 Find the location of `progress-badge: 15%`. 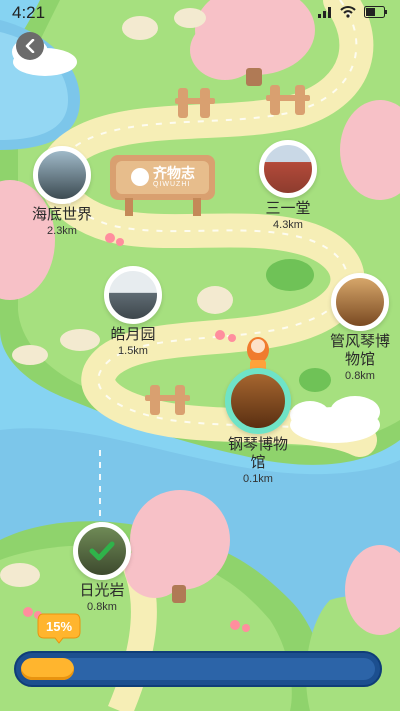

progress-badge: 15% is located at coordinates (59, 628).